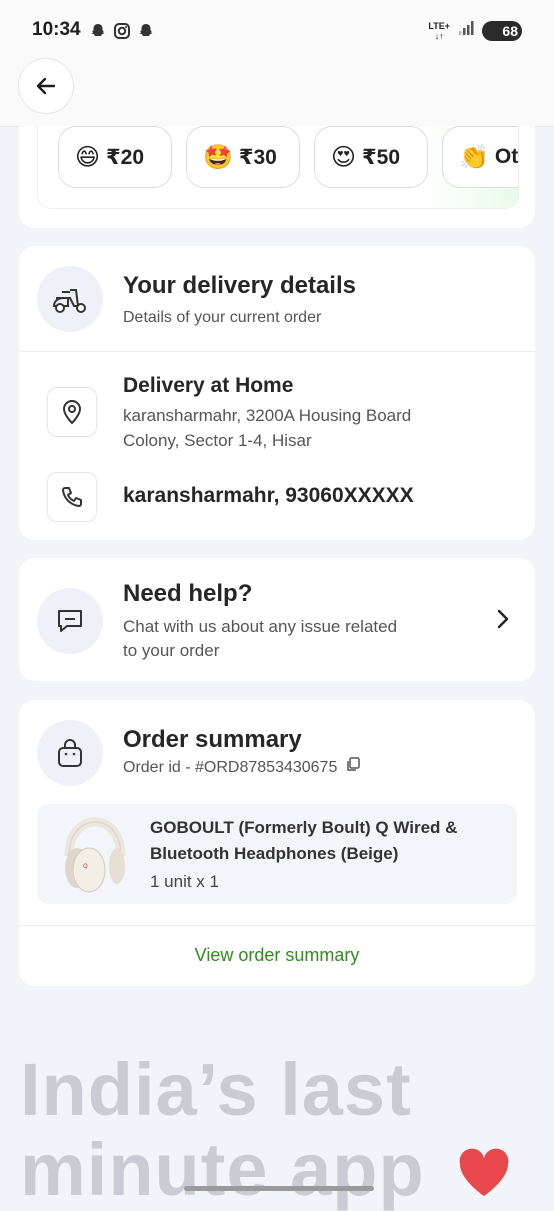 This screenshot has height=1211, width=554. I want to click on view-order-summary-link: View order summary, so click(277, 955).